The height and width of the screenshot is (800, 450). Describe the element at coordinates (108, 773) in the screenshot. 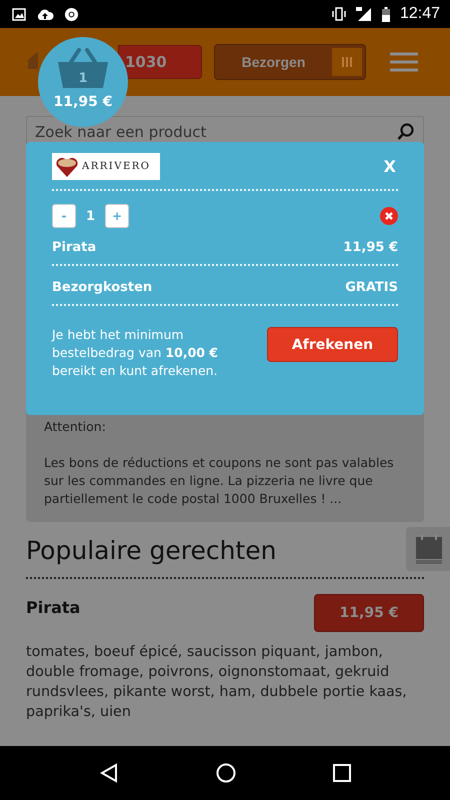

I see `back-icon` at that location.